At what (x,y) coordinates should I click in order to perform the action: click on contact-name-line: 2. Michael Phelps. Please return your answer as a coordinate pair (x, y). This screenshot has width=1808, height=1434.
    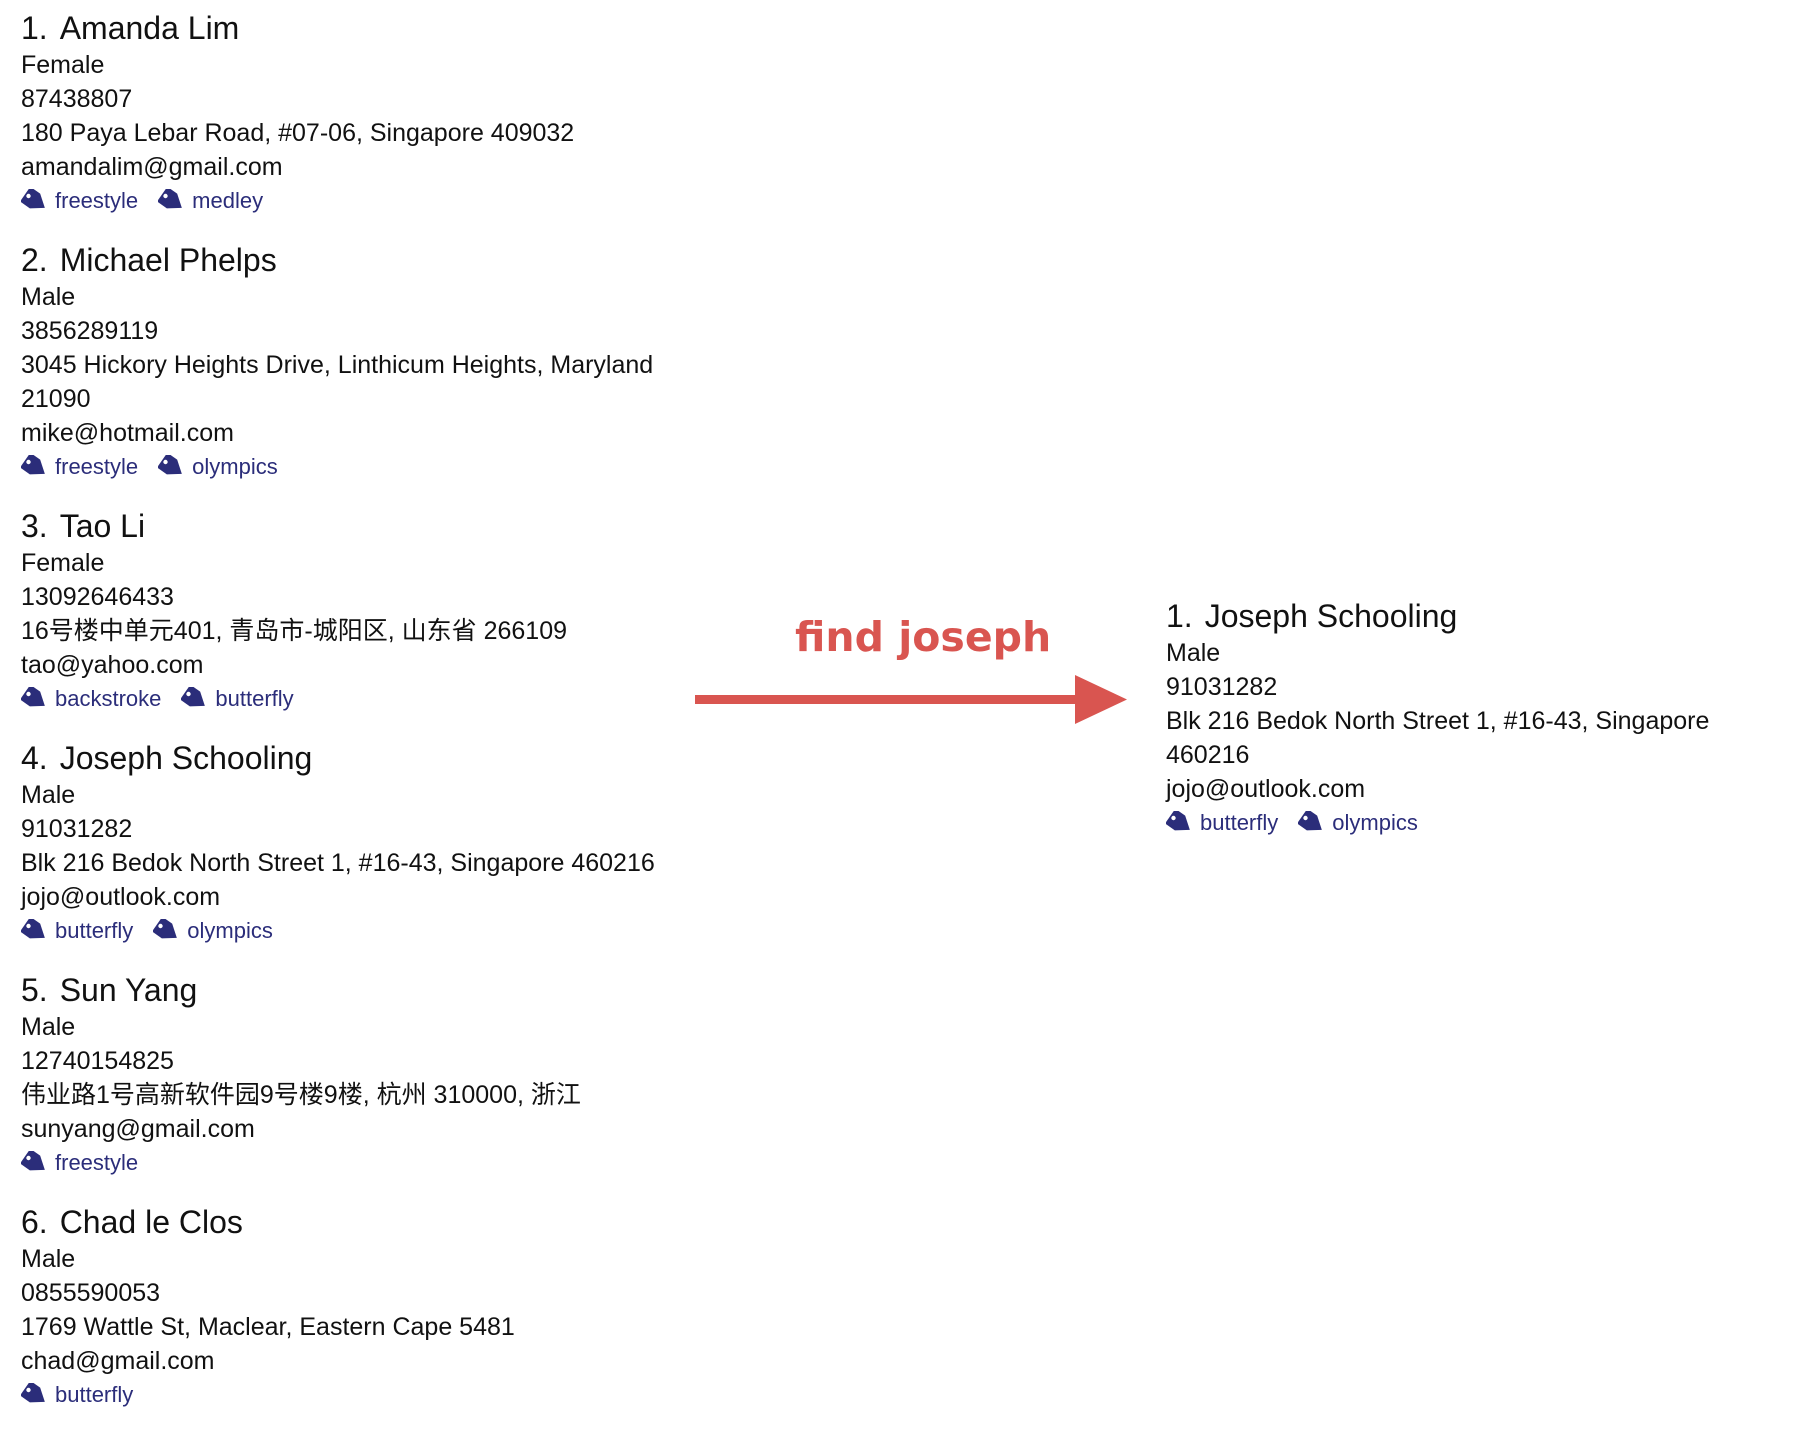
    Looking at the image, I should click on (351, 260).